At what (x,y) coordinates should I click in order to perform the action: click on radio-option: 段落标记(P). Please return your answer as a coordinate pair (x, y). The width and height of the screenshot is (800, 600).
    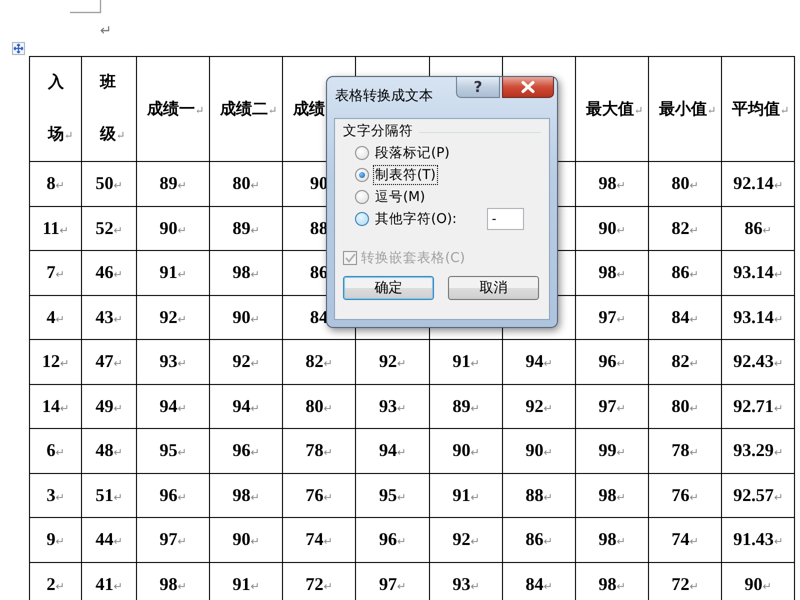
    Looking at the image, I should click on (403, 153).